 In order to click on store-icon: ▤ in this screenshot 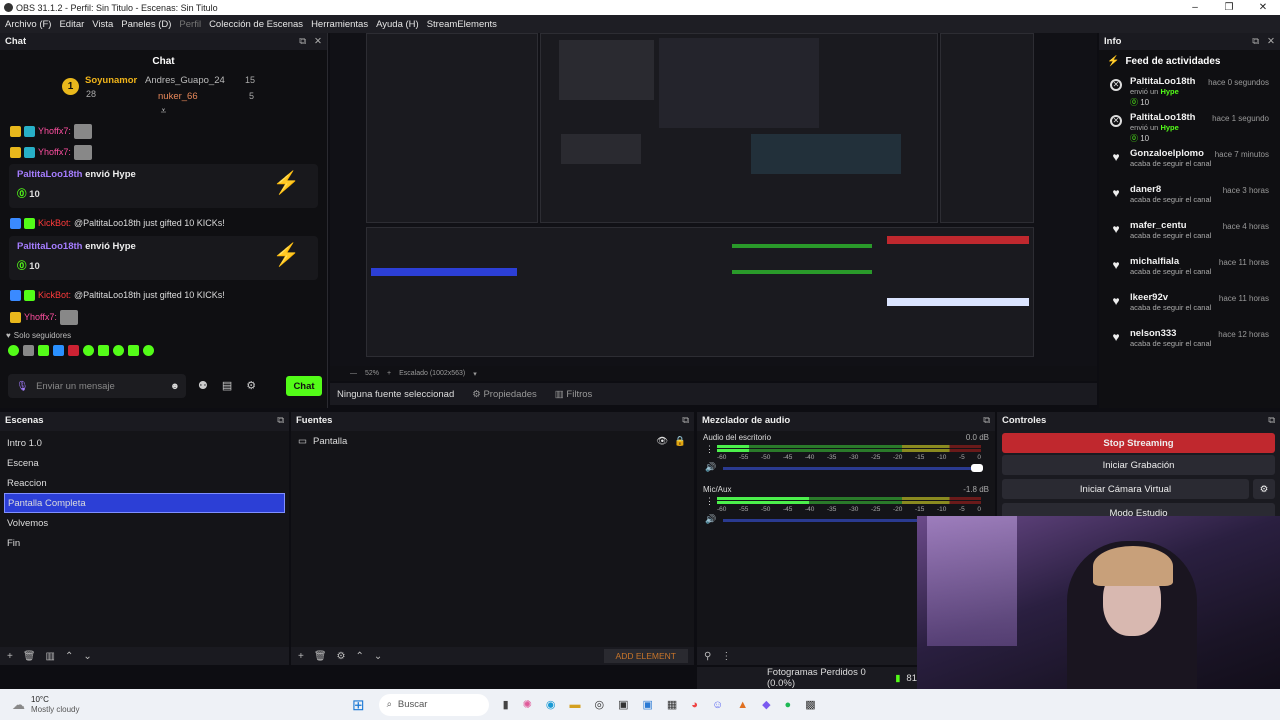, I will do `click(227, 385)`.